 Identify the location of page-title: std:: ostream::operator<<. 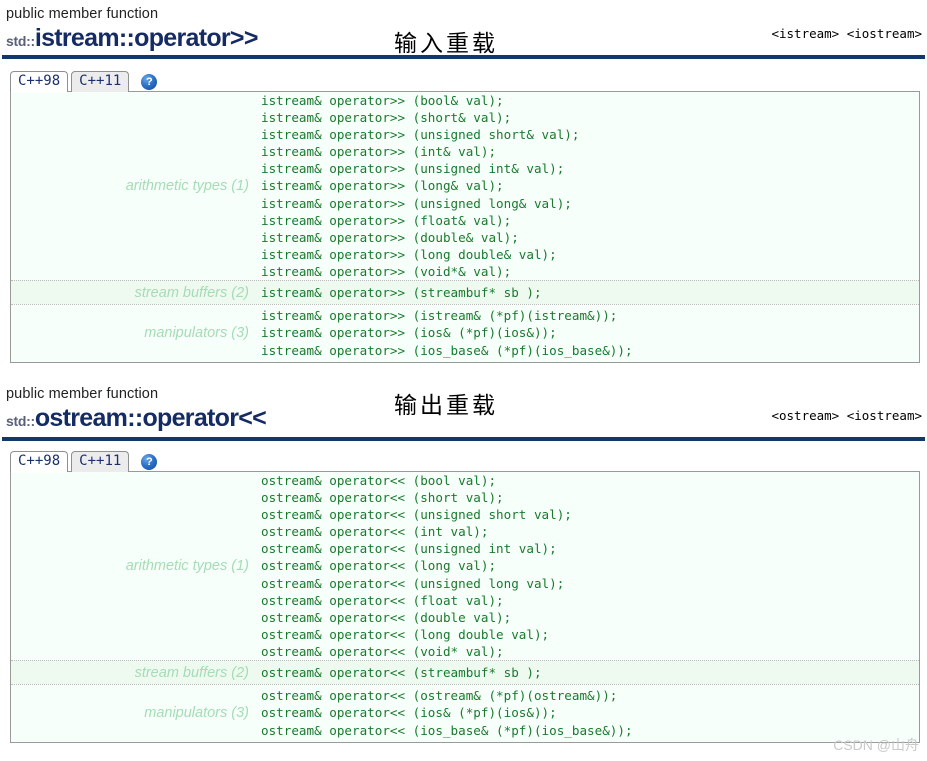
(136, 418).